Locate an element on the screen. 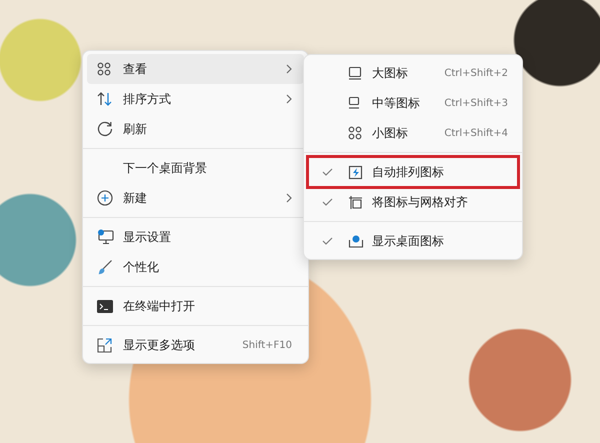 Image resolution: width=600 pixels, height=443 pixels. menu-item: 显示更多选项 Shift+F10 is located at coordinates (195, 345).